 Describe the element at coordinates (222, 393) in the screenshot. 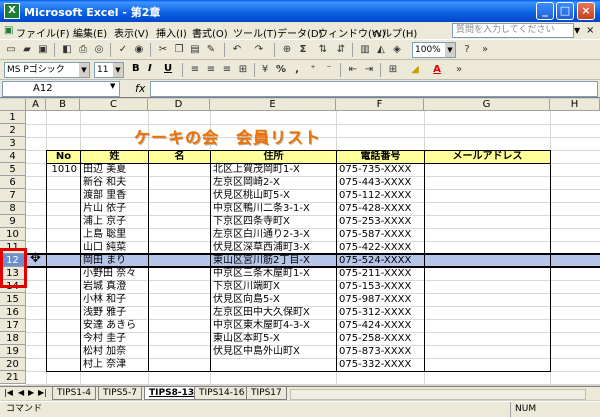

I see `sheet-tab: TIPS14-16` at that location.